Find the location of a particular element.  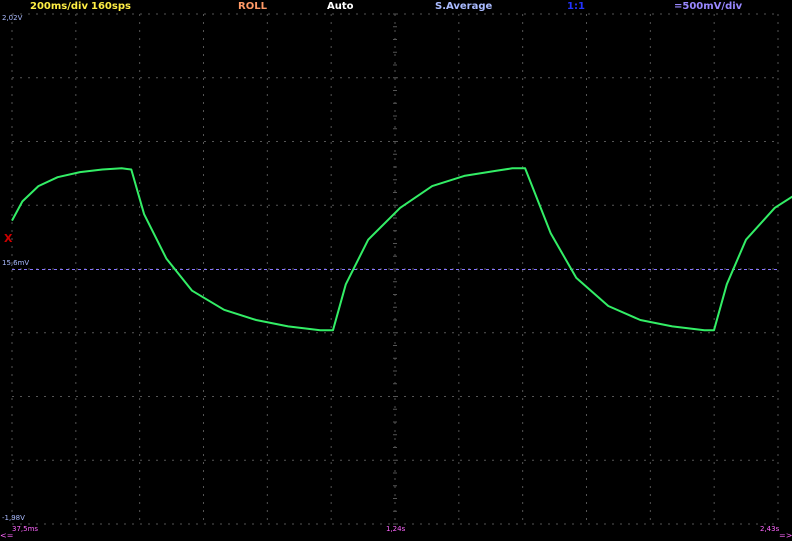

time-left-label: 37,5ms is located at coordinates (25, 529).